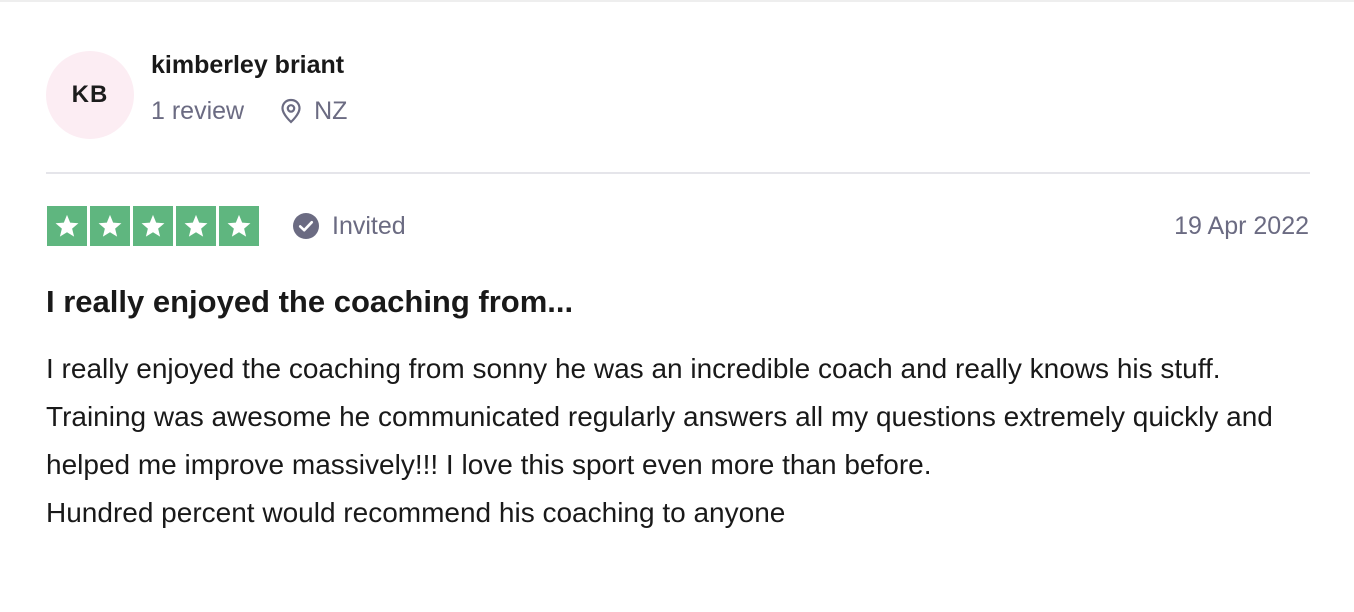 The height and width of the screenshot is (612, 1354). I want to click on consumer-name: kimberley briant, so click(249, 65).